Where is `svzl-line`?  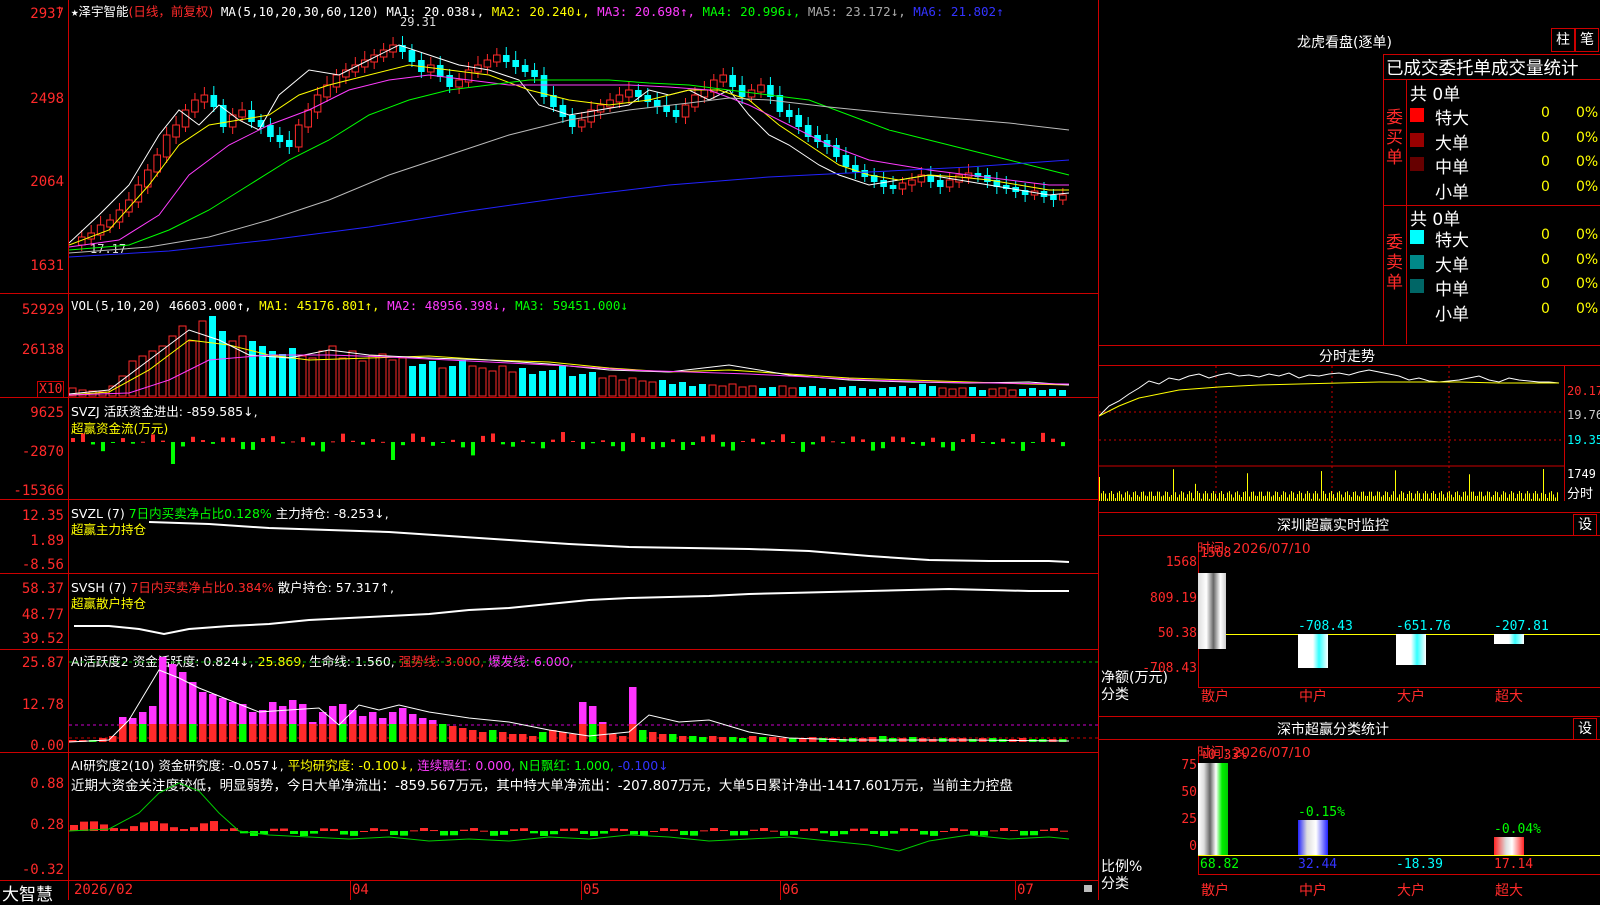 svzl-line is located at coordinates (583, 536).